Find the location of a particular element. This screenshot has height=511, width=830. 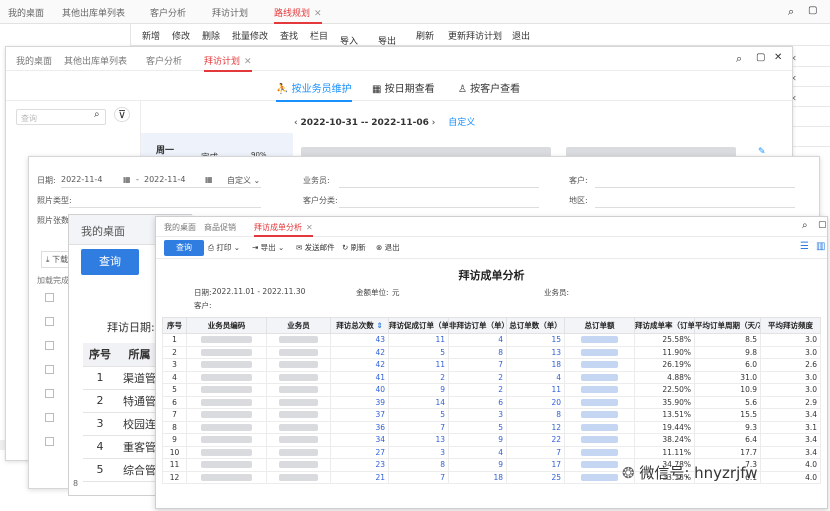

header-non-visit-orders: 非拜访订单（单） is located at coordinates (477, 325).